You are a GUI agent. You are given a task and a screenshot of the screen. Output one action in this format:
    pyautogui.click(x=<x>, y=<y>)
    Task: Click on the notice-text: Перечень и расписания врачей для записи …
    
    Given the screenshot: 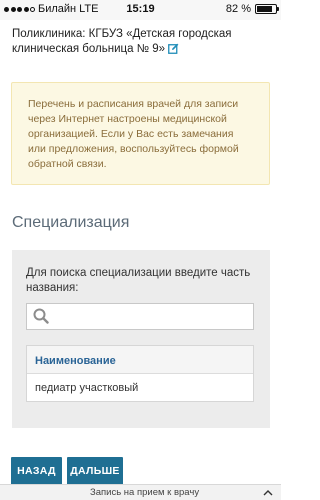 What is the action you would take?
    pyautogui.click(x=133, y=134)
    